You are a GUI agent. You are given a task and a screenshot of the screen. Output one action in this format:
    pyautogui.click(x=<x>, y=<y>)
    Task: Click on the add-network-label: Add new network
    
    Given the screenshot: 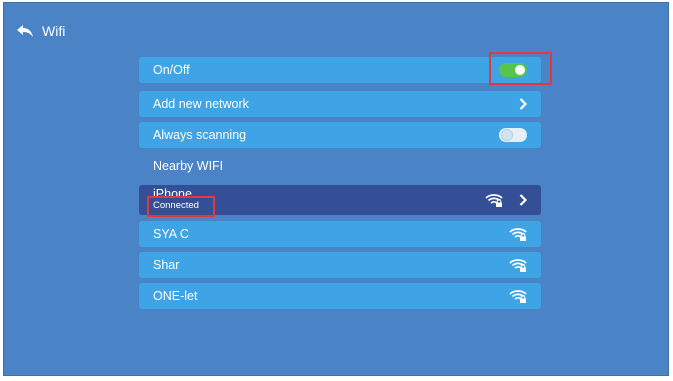 What is the action you would take?
    pyautogui.click(x=201, y=104)
    